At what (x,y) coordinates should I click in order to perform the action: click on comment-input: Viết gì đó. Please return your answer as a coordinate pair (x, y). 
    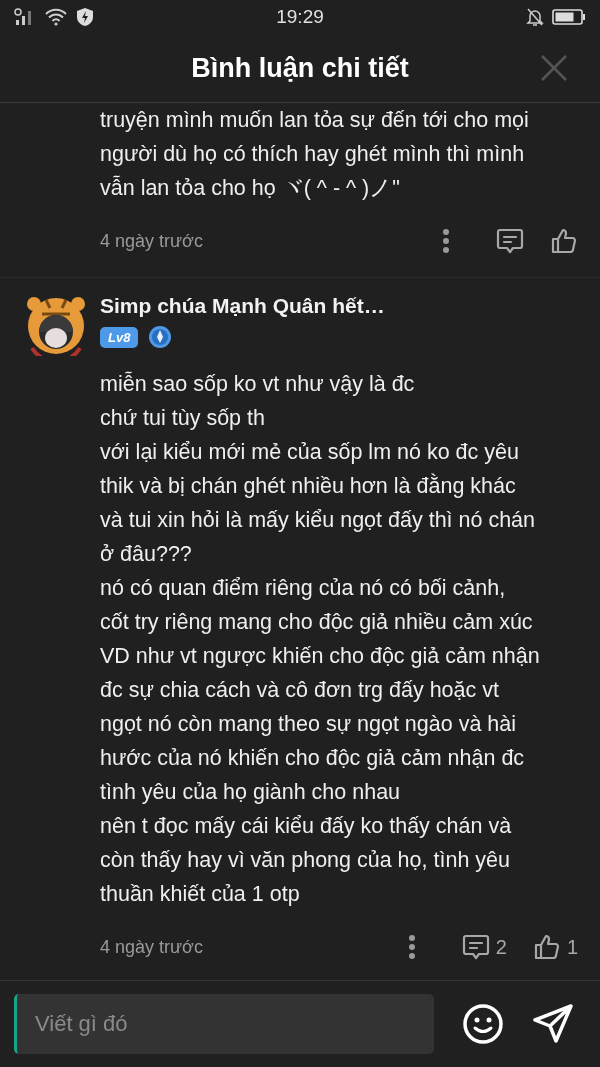
    Looking at the image, I should click on (224, 1024).